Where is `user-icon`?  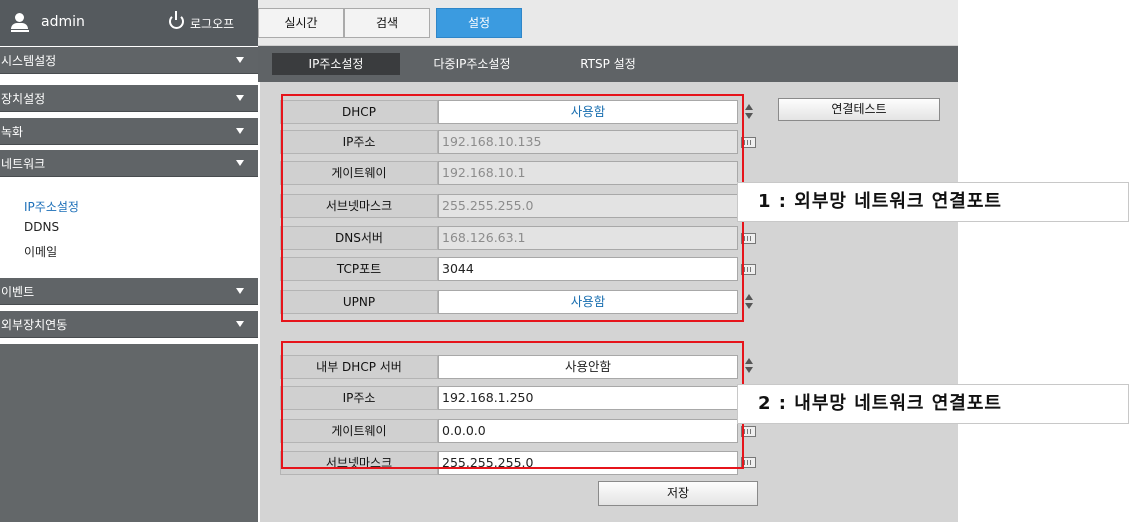
user-icon is located at coordinates (20, 23).